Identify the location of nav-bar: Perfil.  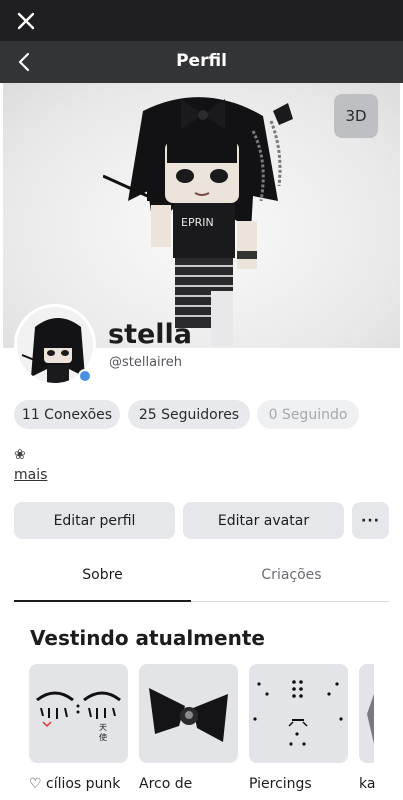
(201, 62).